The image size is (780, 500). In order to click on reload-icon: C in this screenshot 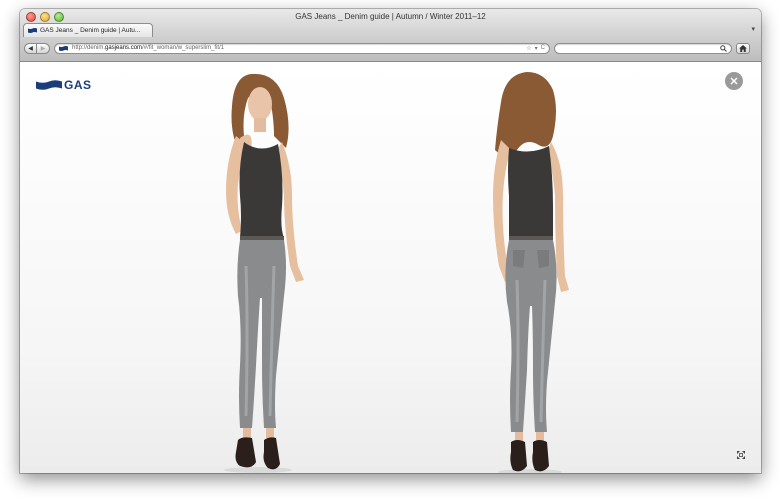, I will do `click(543, 48)`.